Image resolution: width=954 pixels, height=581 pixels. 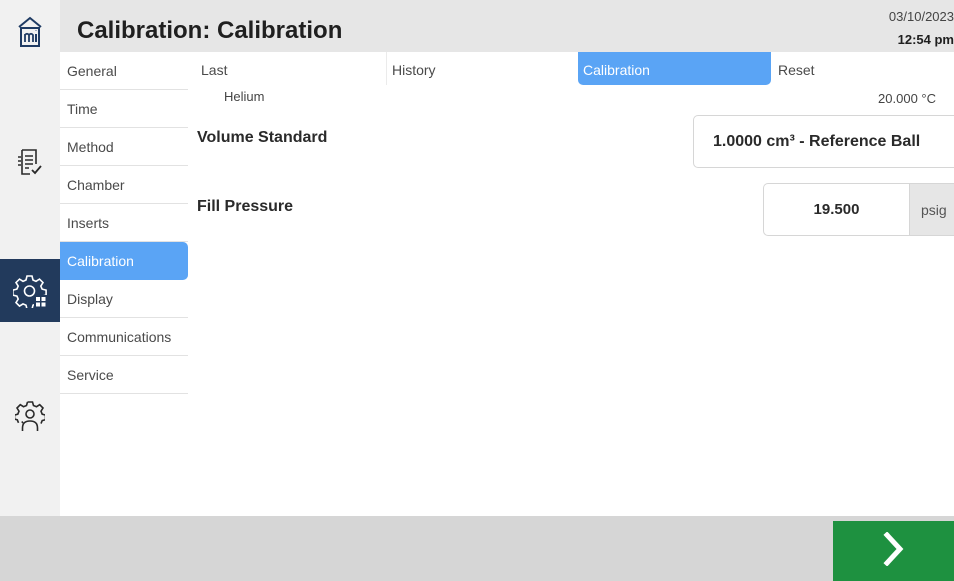 I want to click on menu-item-time: Time, so click(x=124, y=109).